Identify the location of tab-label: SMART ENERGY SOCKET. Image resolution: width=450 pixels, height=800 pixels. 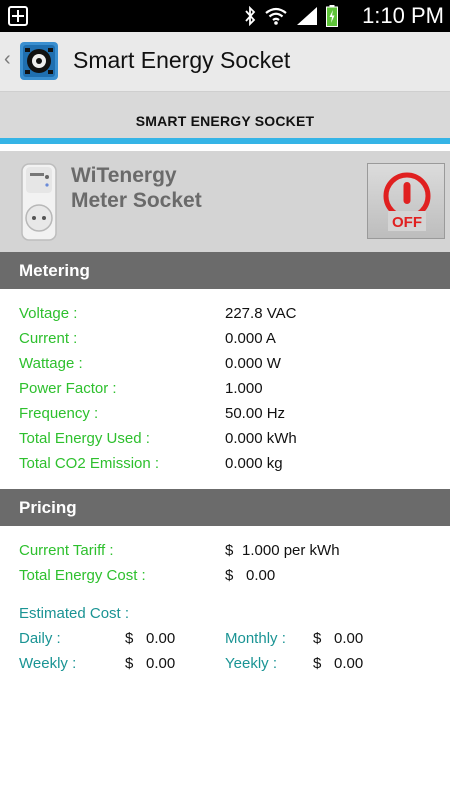
(225, 121).